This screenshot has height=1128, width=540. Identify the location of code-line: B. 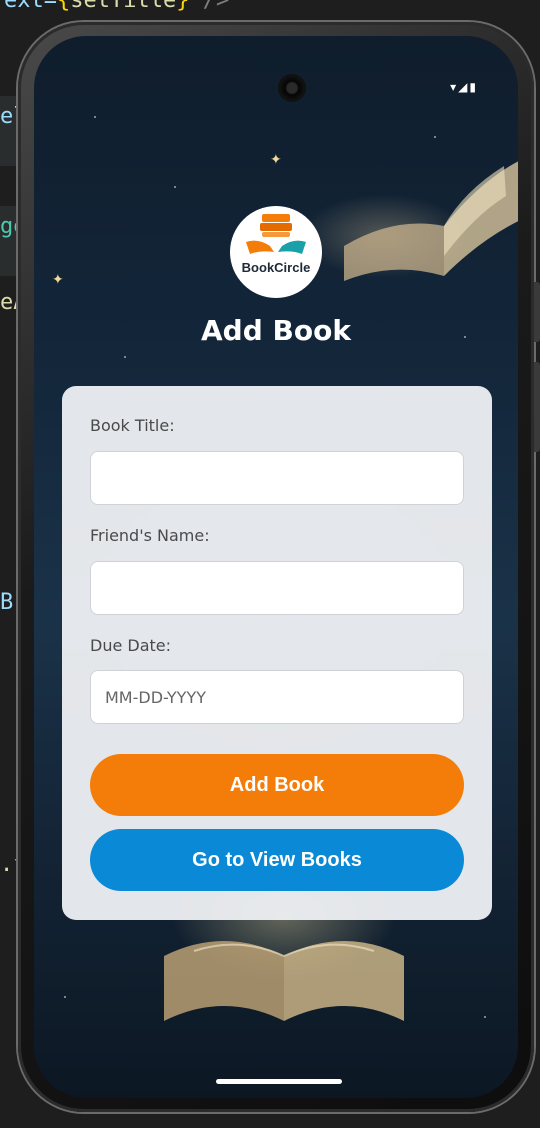
(7, 602).